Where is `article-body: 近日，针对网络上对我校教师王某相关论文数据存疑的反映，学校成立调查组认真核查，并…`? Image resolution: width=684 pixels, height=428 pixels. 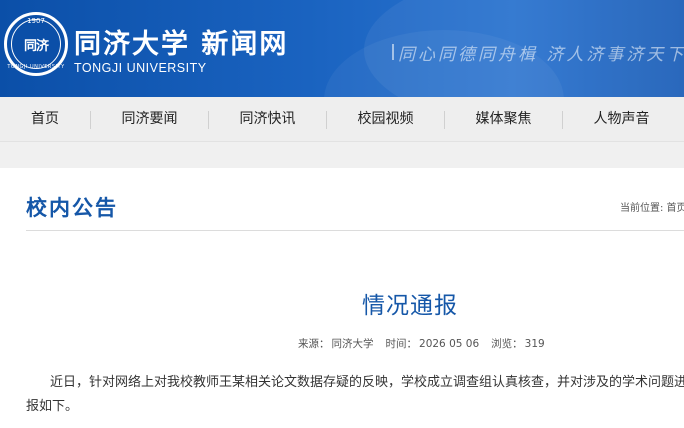
article-body: 近日，针对网络上对我校教师王某相关论文数据存疑的反映，学校成立调查组认真核查，并… is located at coordinates (355, 395).